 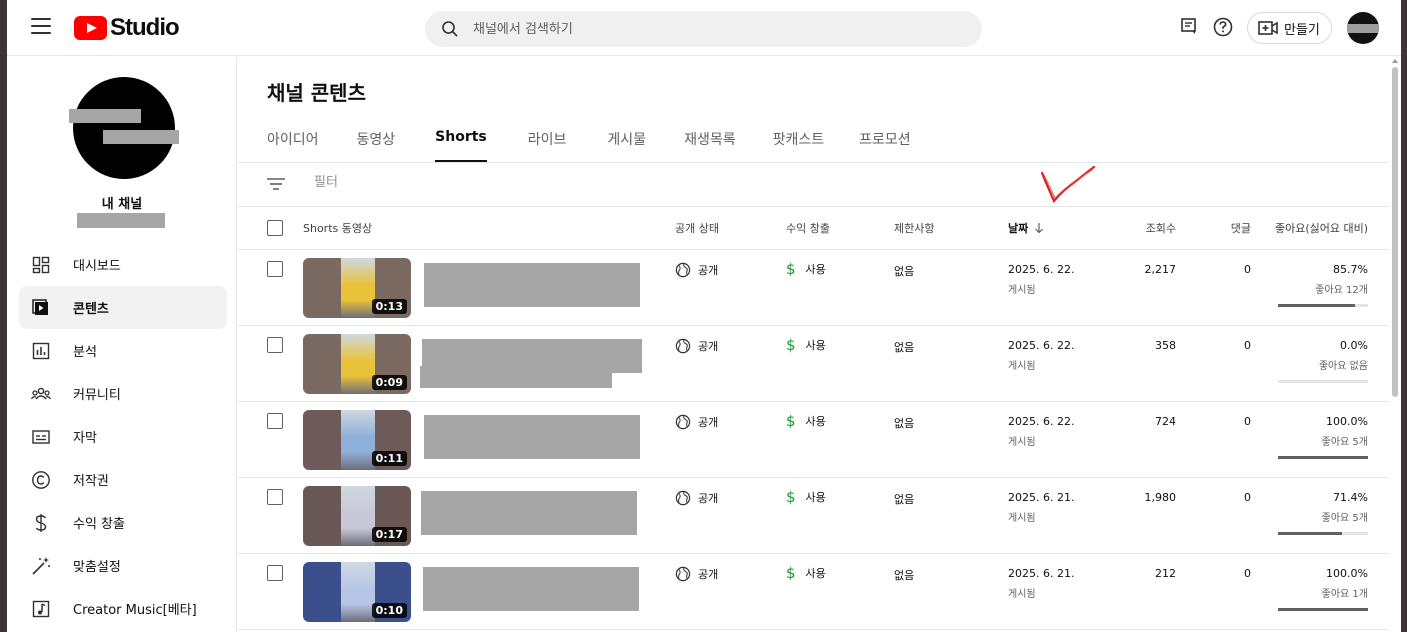 I want to click on video-thumbnail: 0:09, so click(x=357, y=364).